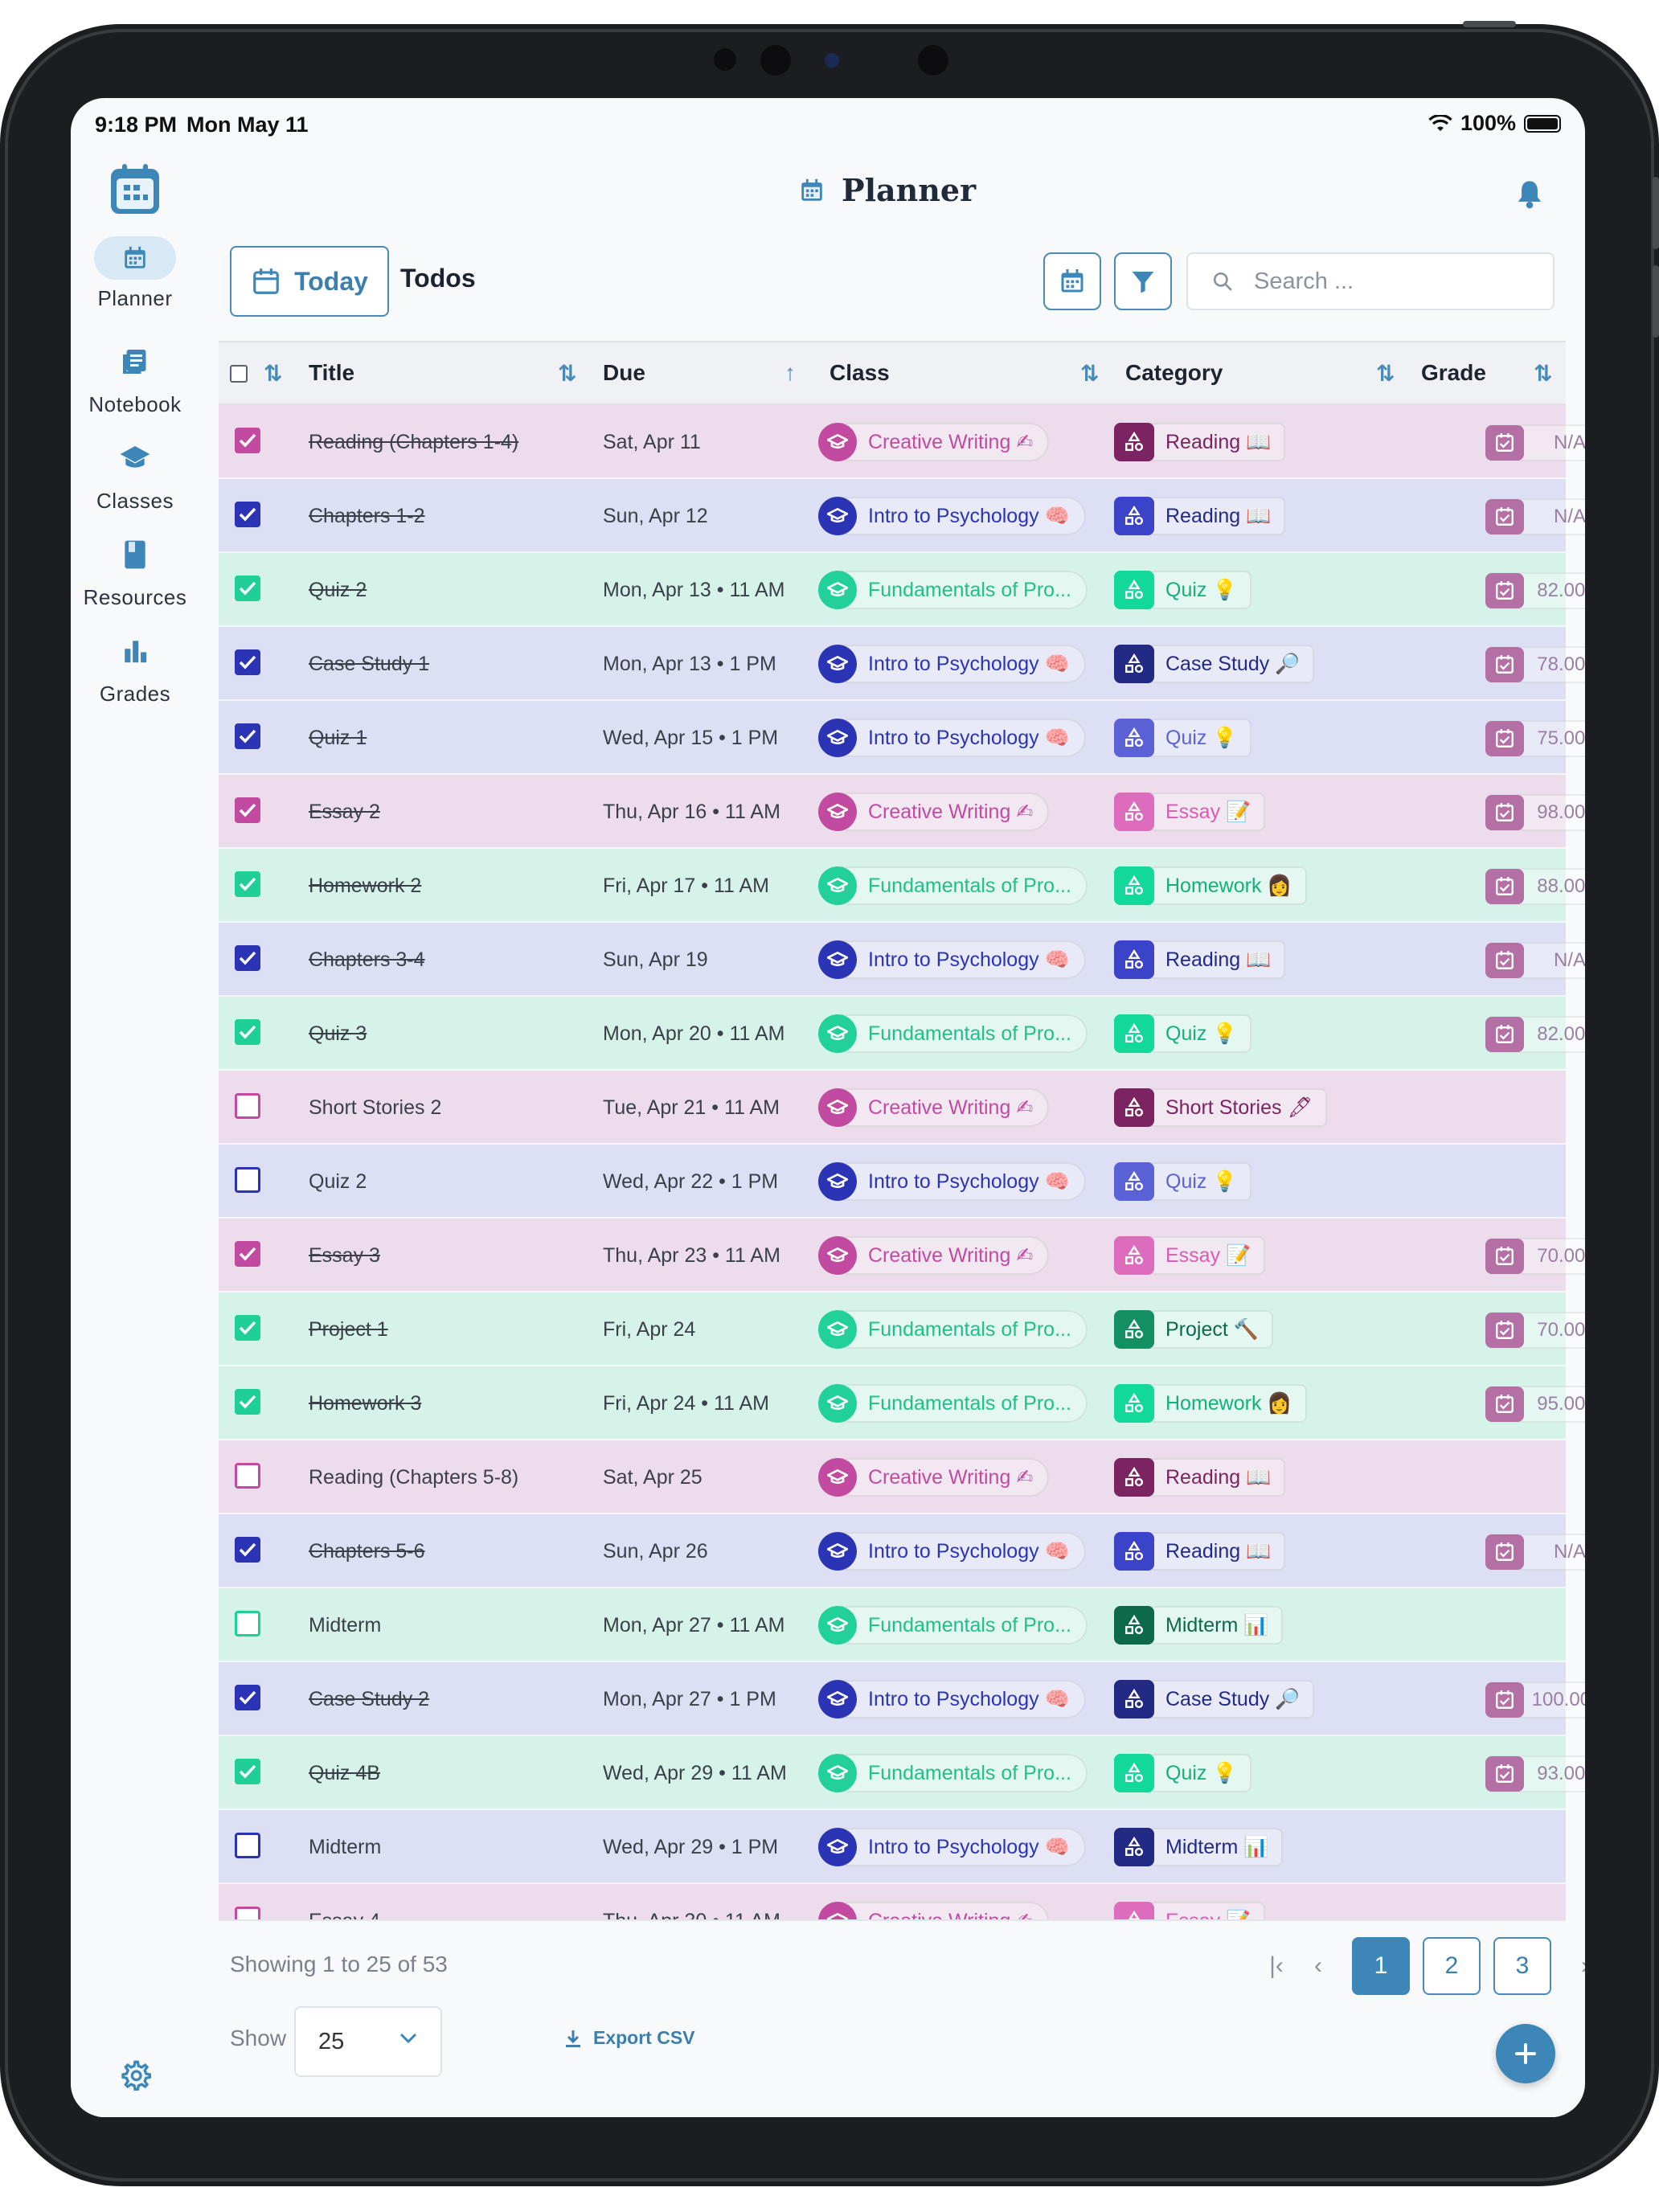  I want to click on app-logo-icon, so click(135, 189).